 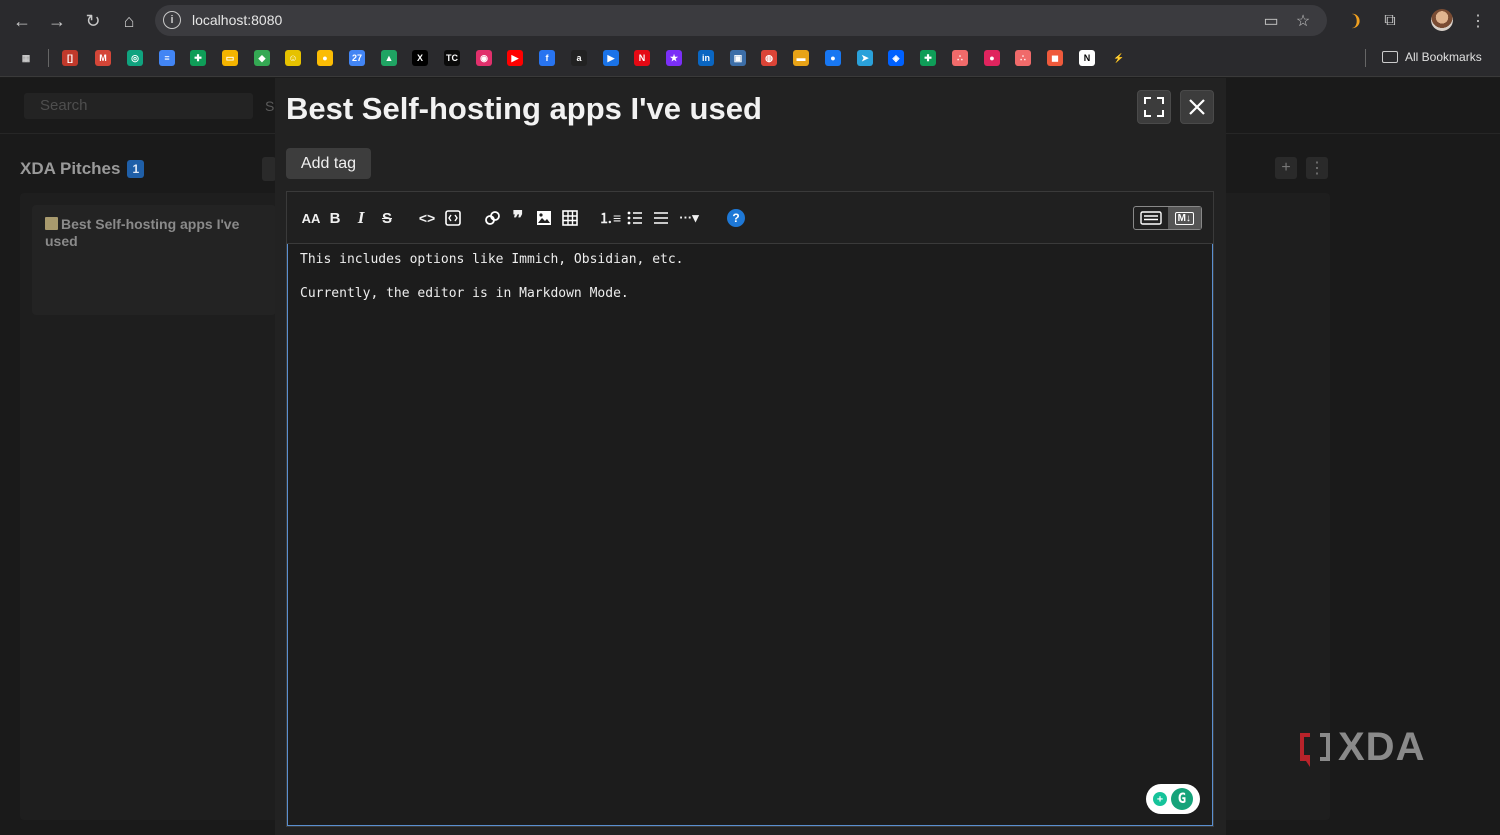 I want to click on netflix-icon: N, so click(x=642, y=58).